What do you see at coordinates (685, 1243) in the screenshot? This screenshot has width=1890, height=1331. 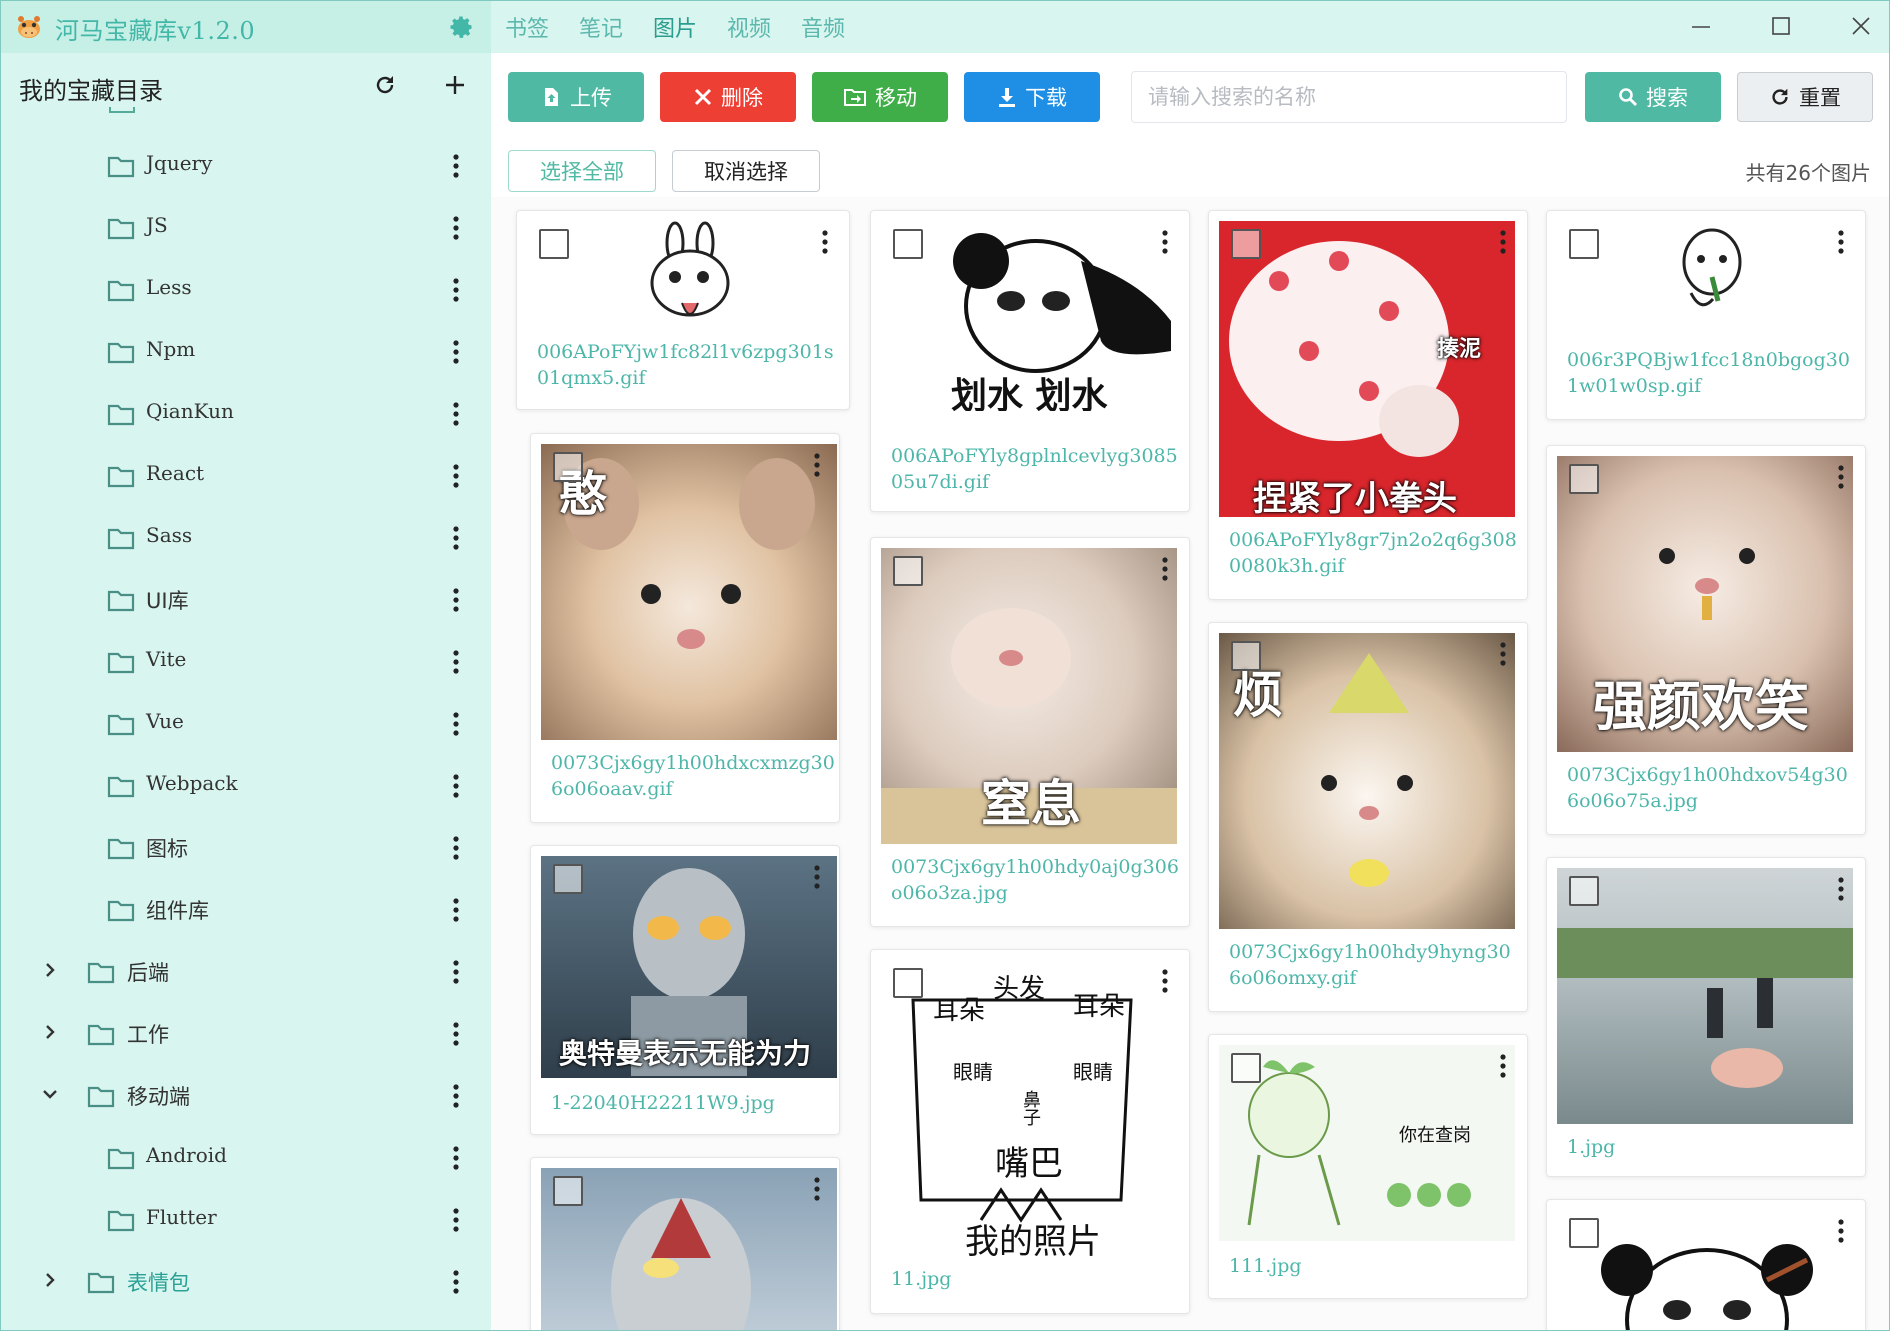 I see `image-card` at bounding box center [685, 1243].